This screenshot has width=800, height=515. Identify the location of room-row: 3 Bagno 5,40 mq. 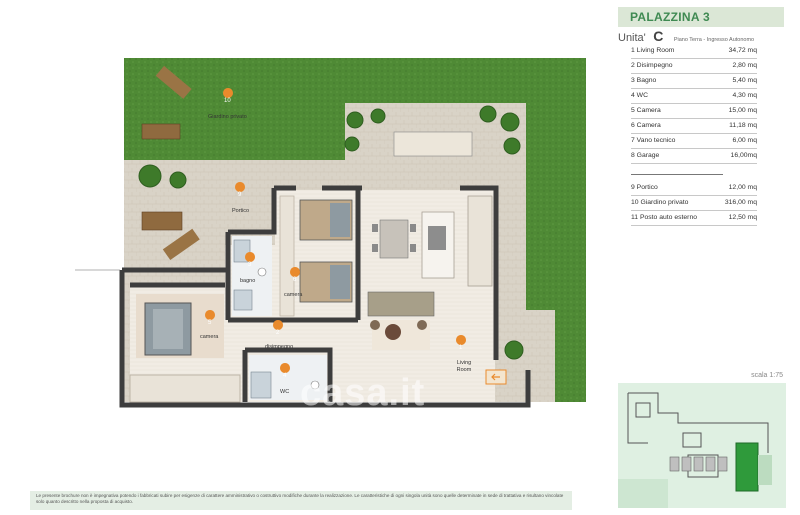
(694, 81).